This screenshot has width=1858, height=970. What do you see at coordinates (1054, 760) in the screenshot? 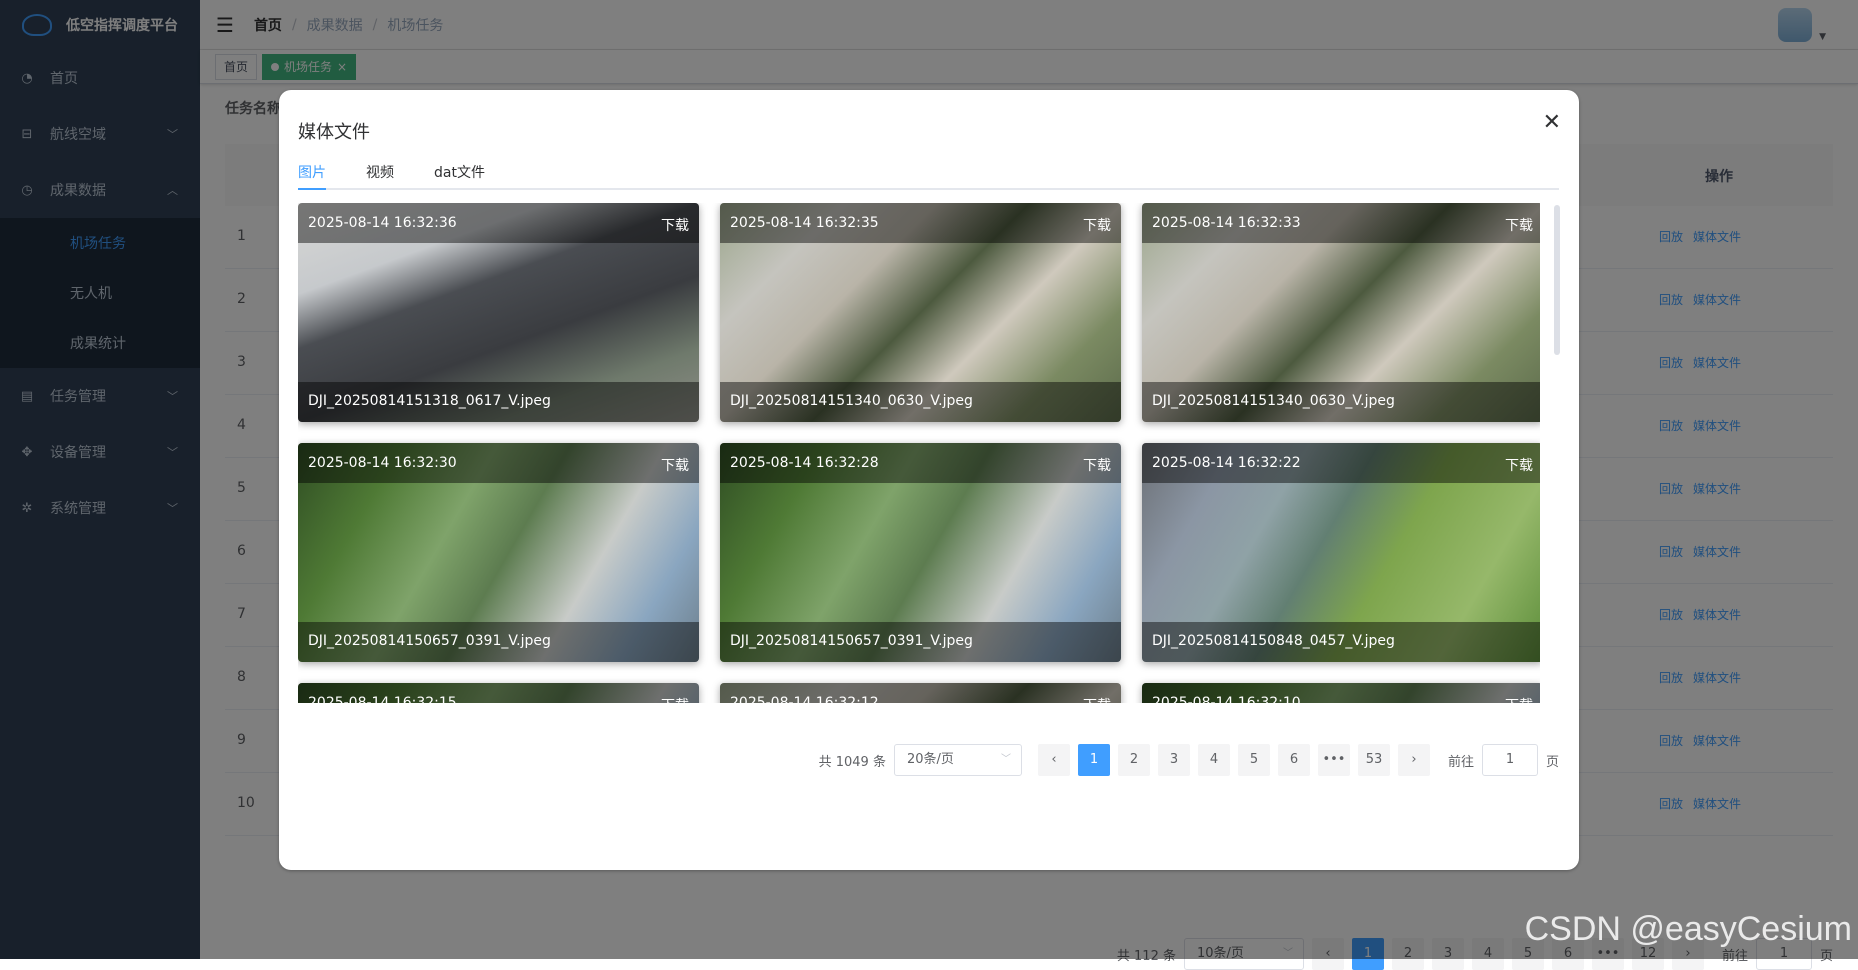
I see `prev-page-button: ‹` at bounding box center [1054, 760].